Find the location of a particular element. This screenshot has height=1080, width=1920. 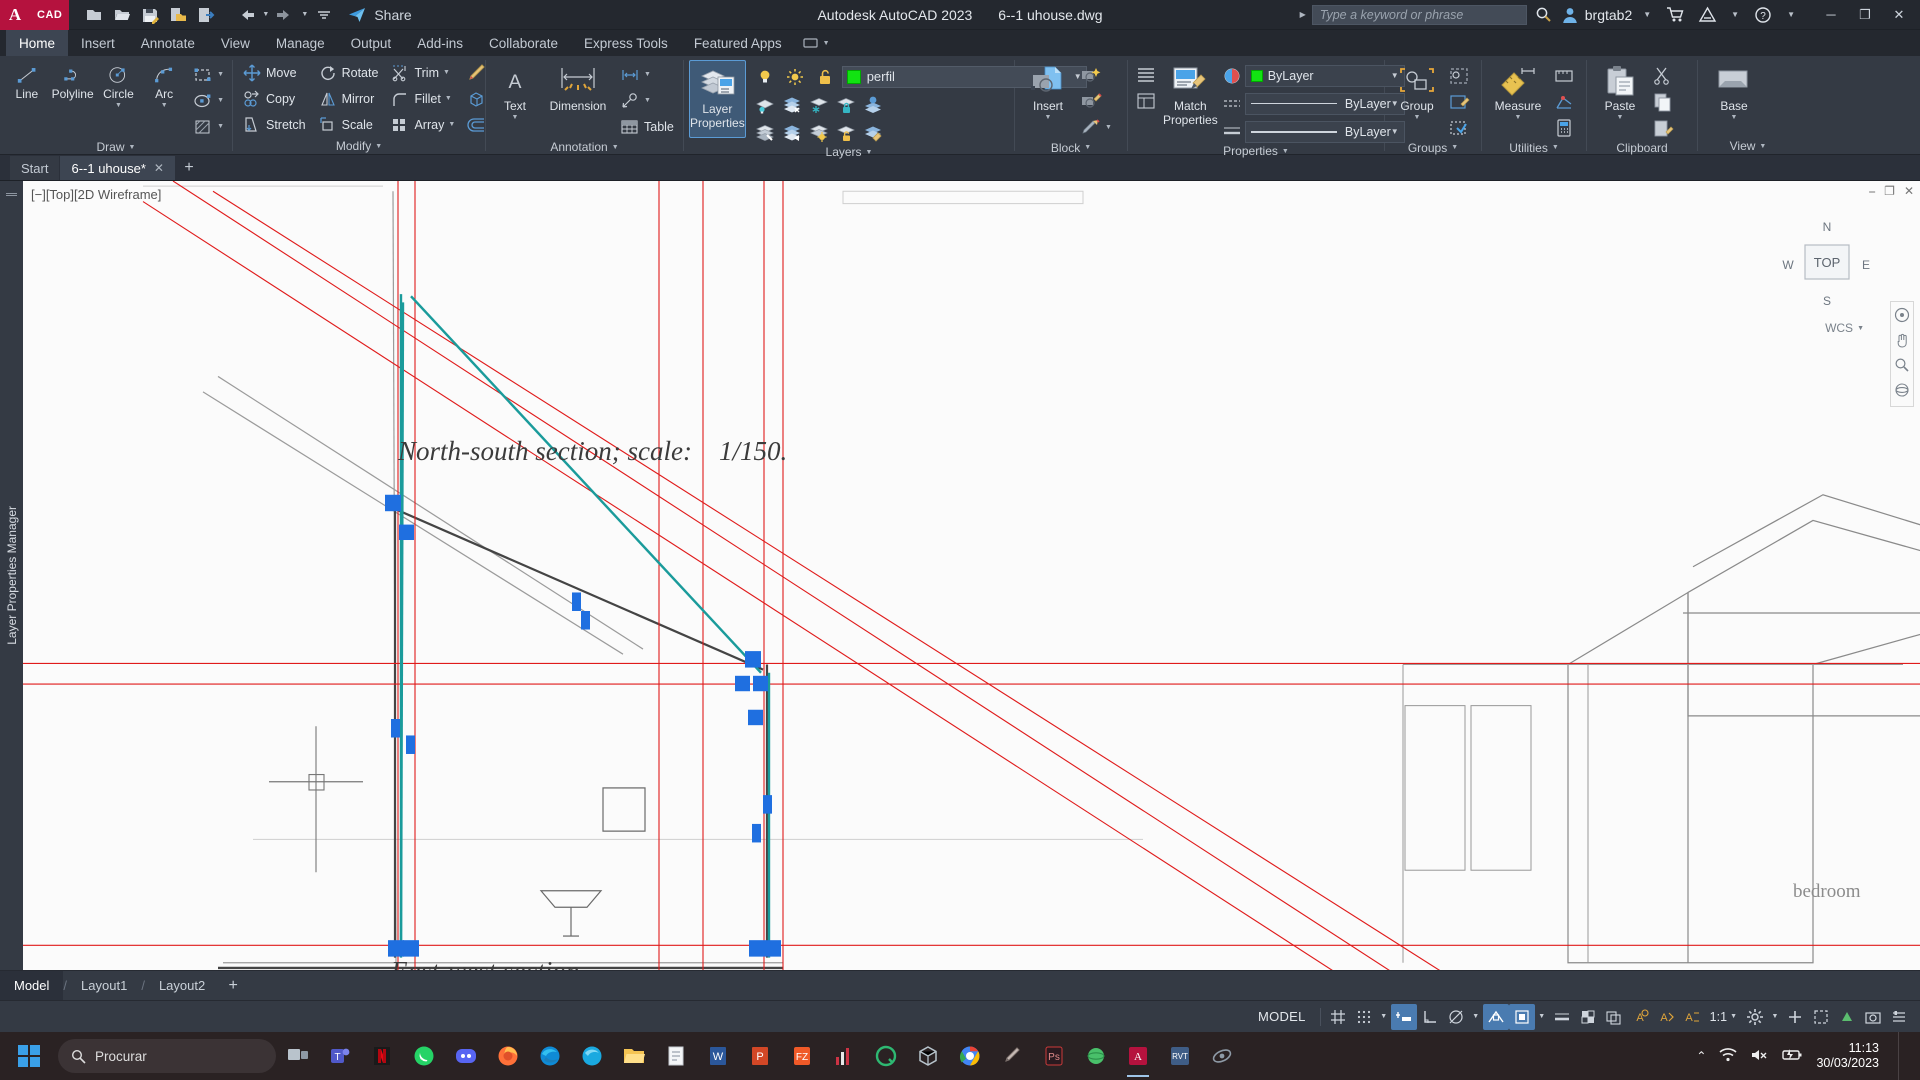

battery-icon is located at coordinates (1792, 1056).